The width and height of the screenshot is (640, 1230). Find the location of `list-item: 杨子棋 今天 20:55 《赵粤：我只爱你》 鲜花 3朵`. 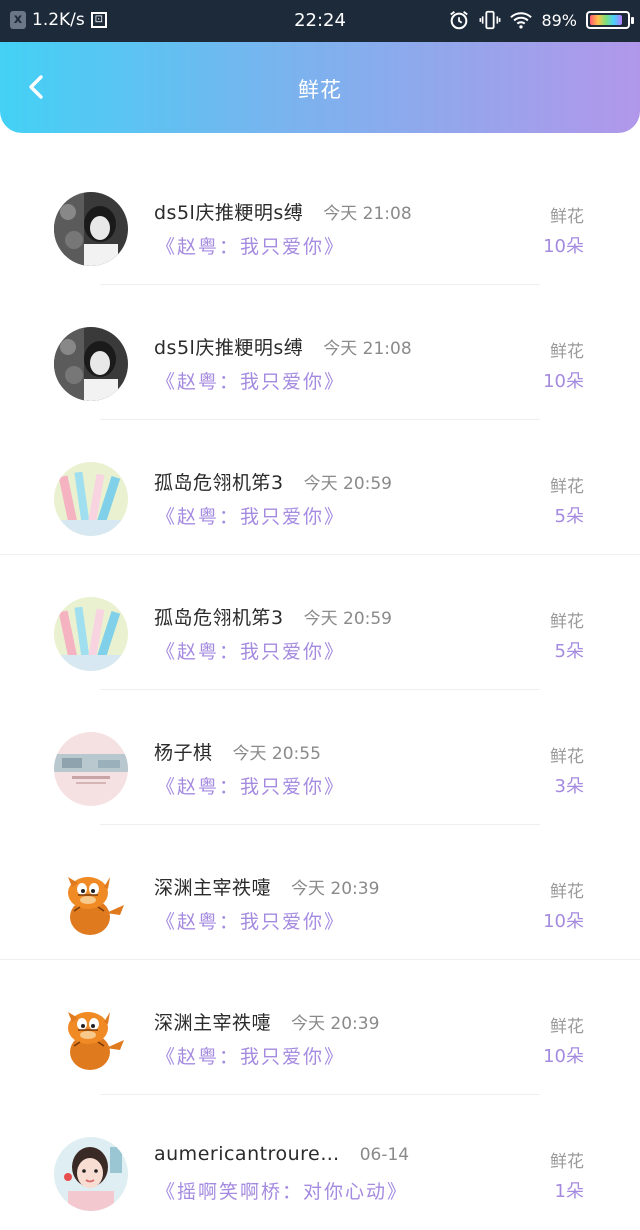

list-item: 杨子棋 今天 20:55 《赵粤：我只爱你》 鲜花 3朵 is located at coordinates (320, 757).